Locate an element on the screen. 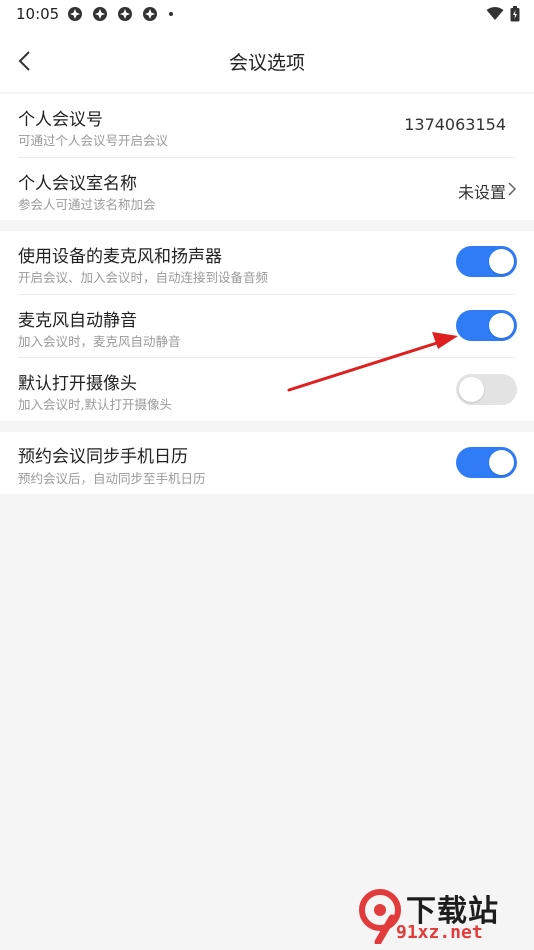  use-device-audio-label: 使用设备的麦克风和扬声器 is located at coordinates (120, 257).